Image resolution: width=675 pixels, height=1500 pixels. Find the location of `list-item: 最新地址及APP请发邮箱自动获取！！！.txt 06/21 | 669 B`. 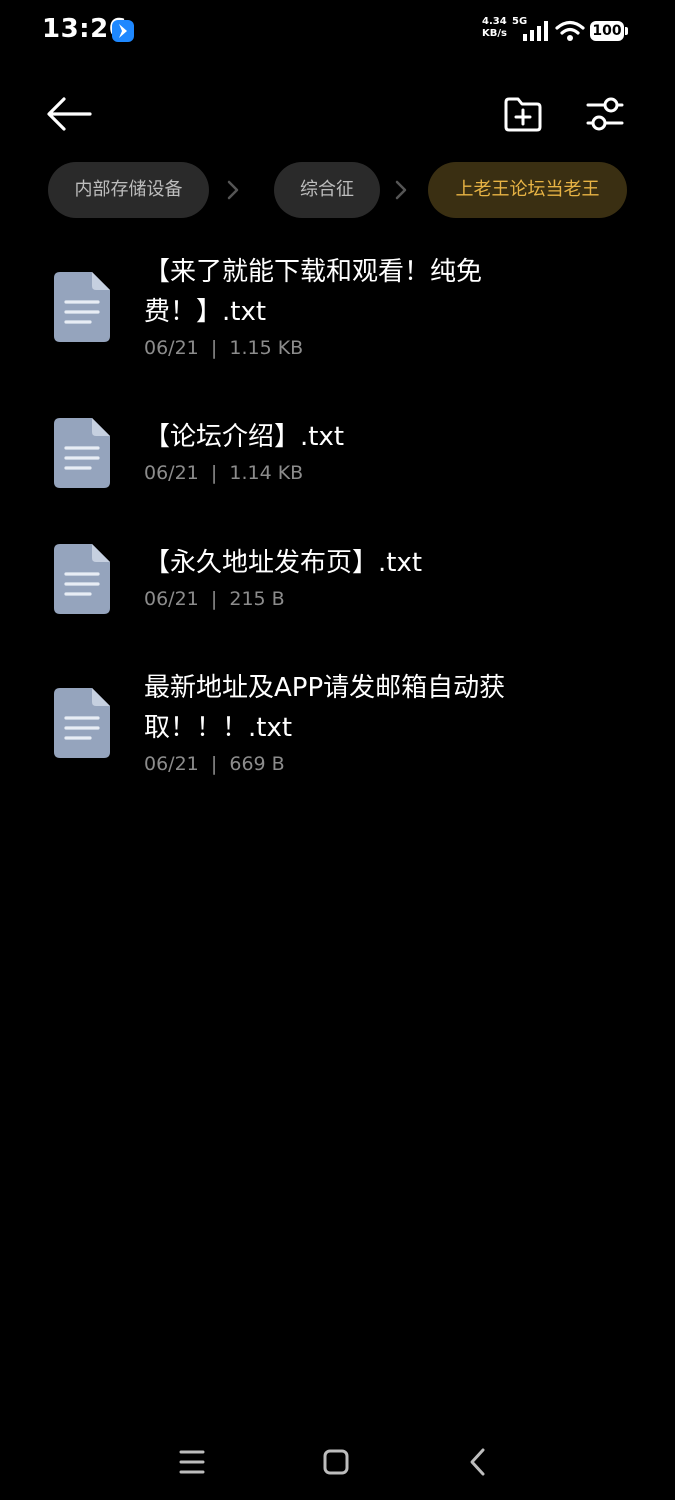

list-item: 最新地址及APP请发邮箱自动获取！！！.txt 06/21 | 669 B is located at coordinates (337, 723).